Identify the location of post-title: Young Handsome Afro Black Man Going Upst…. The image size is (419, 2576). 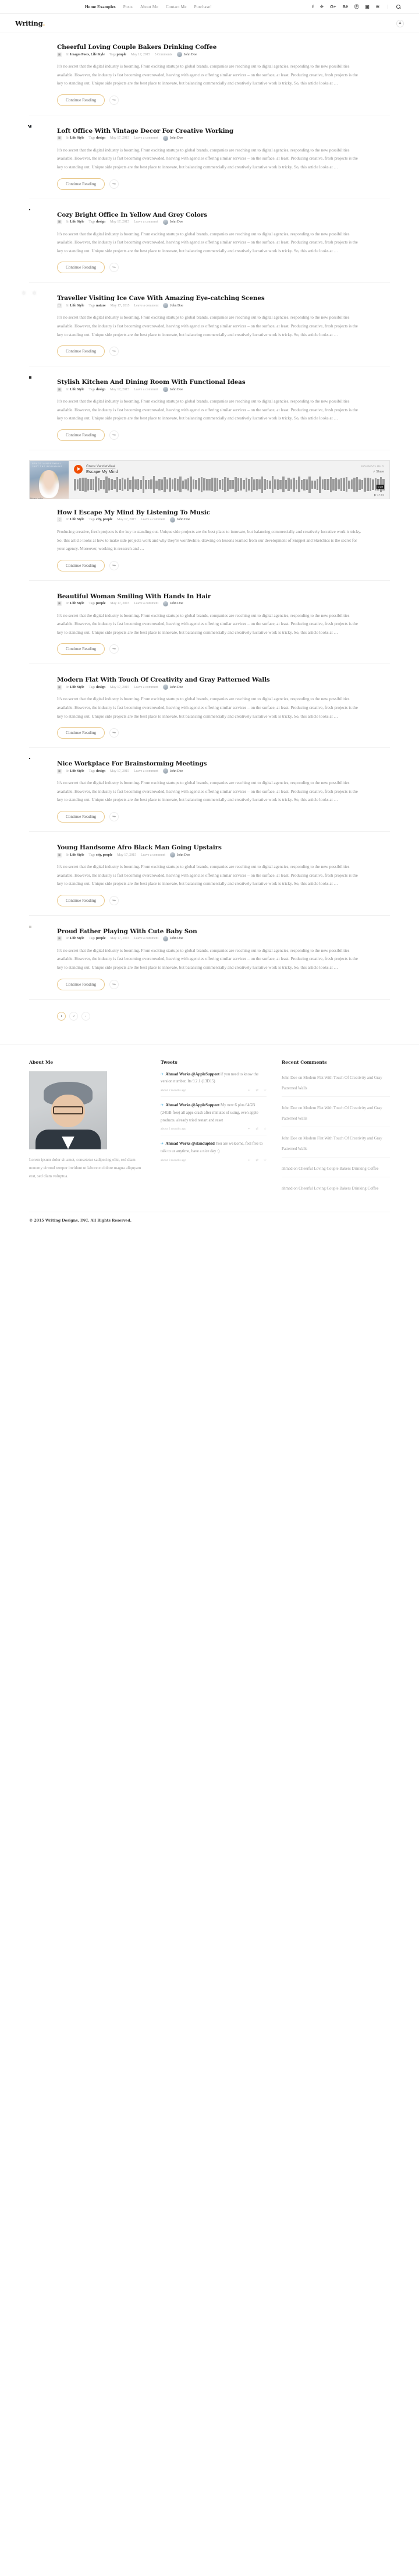
(139, 848).